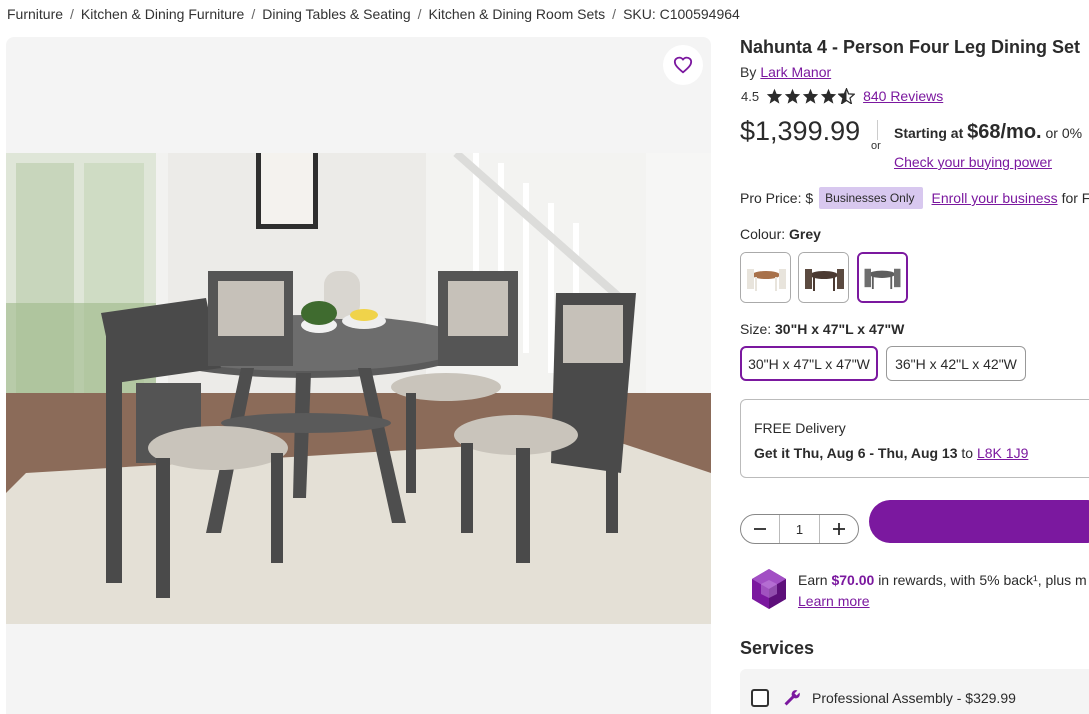  Describe the element at coordinates (973, 162) in the screenshot. I see `buying-power-link: Check your buying power` at that location.